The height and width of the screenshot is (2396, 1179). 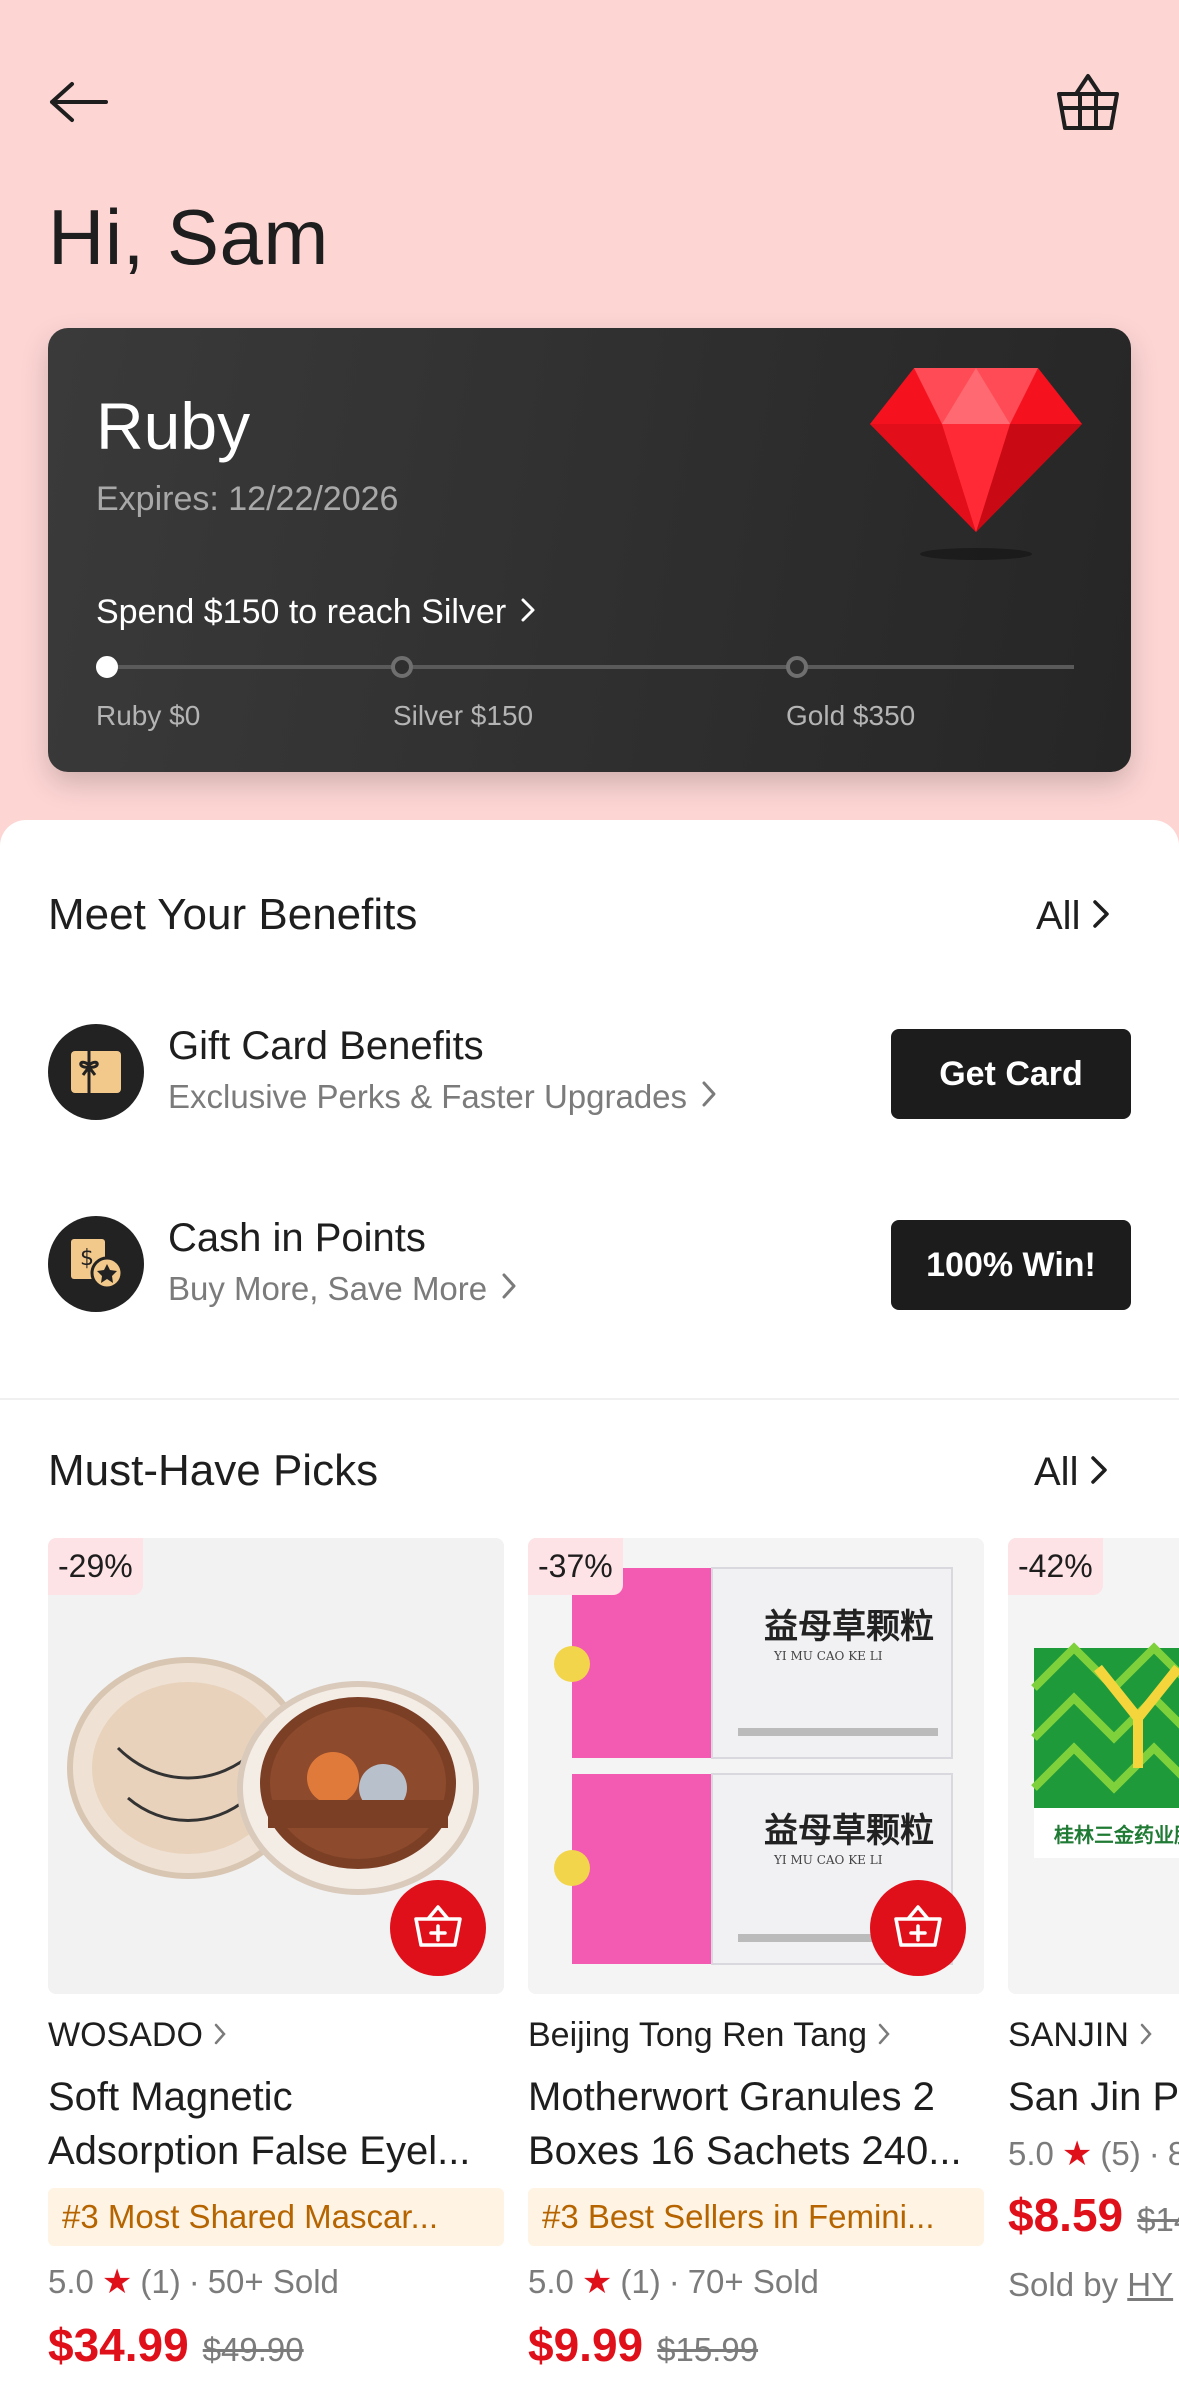 I want to click on cash-points-subtitle-link: Buy More, Save More, so click(x=342, y=1289).